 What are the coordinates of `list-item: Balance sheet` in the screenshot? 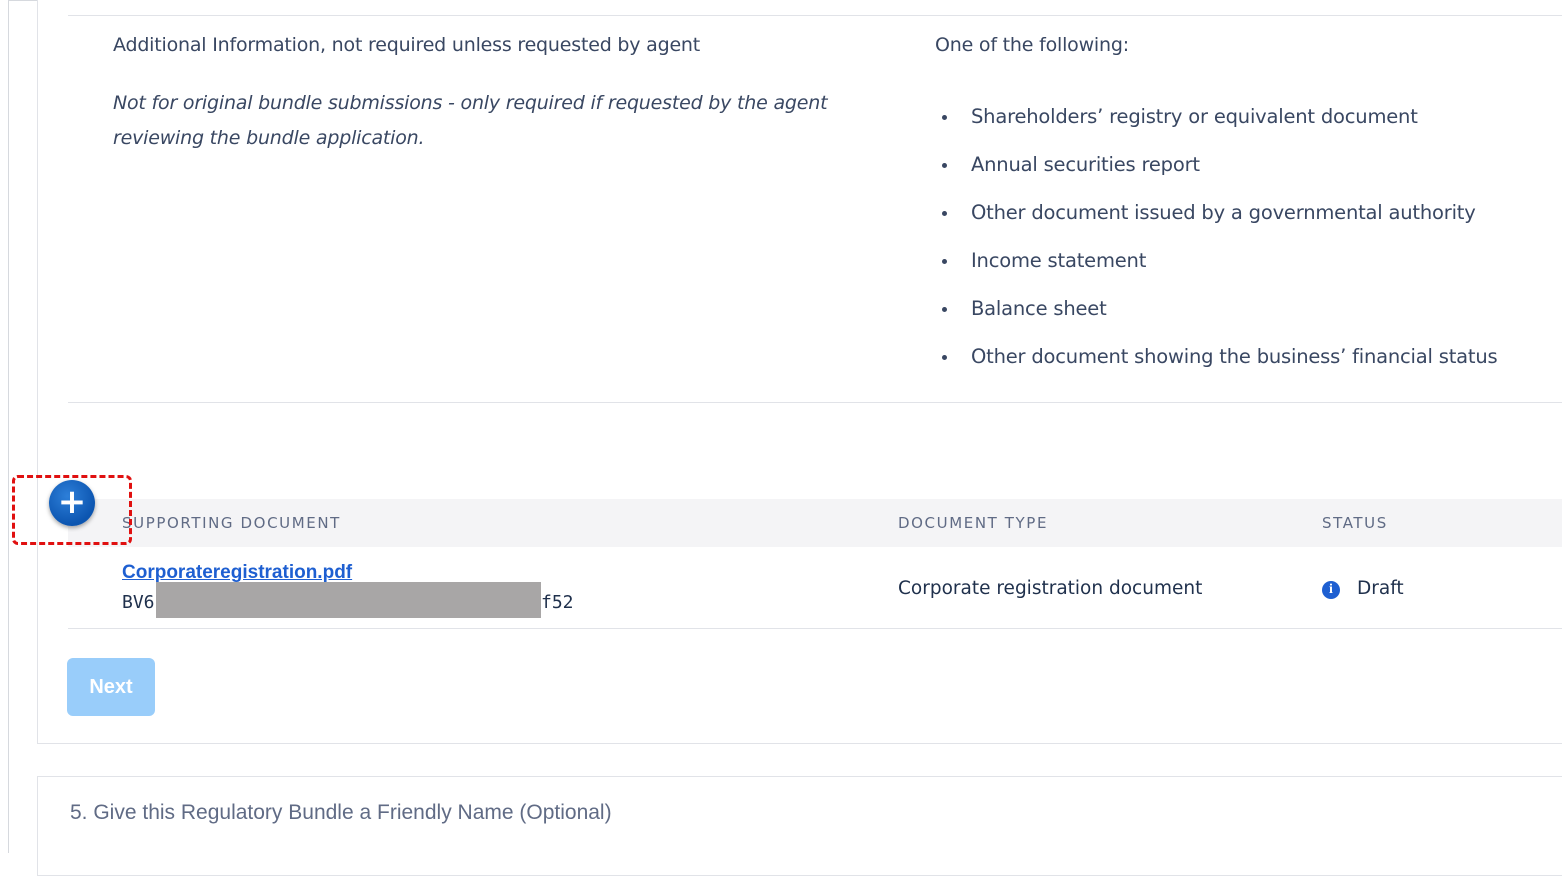 It's located at (1216, 311).